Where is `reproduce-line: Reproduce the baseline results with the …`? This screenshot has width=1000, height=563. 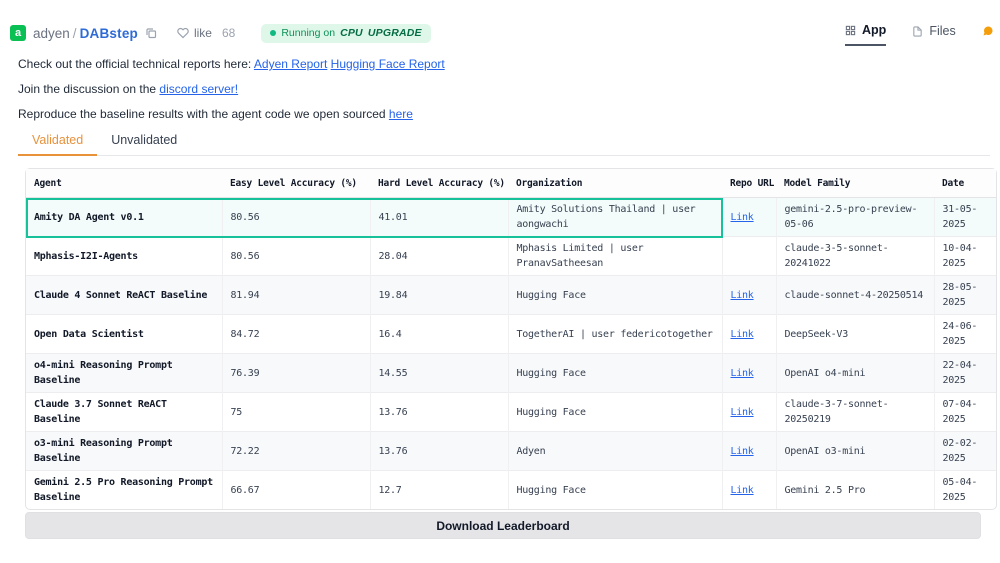 reproduce-line: Reproduce the baseline results with the … is located at coordinates (215, 114).